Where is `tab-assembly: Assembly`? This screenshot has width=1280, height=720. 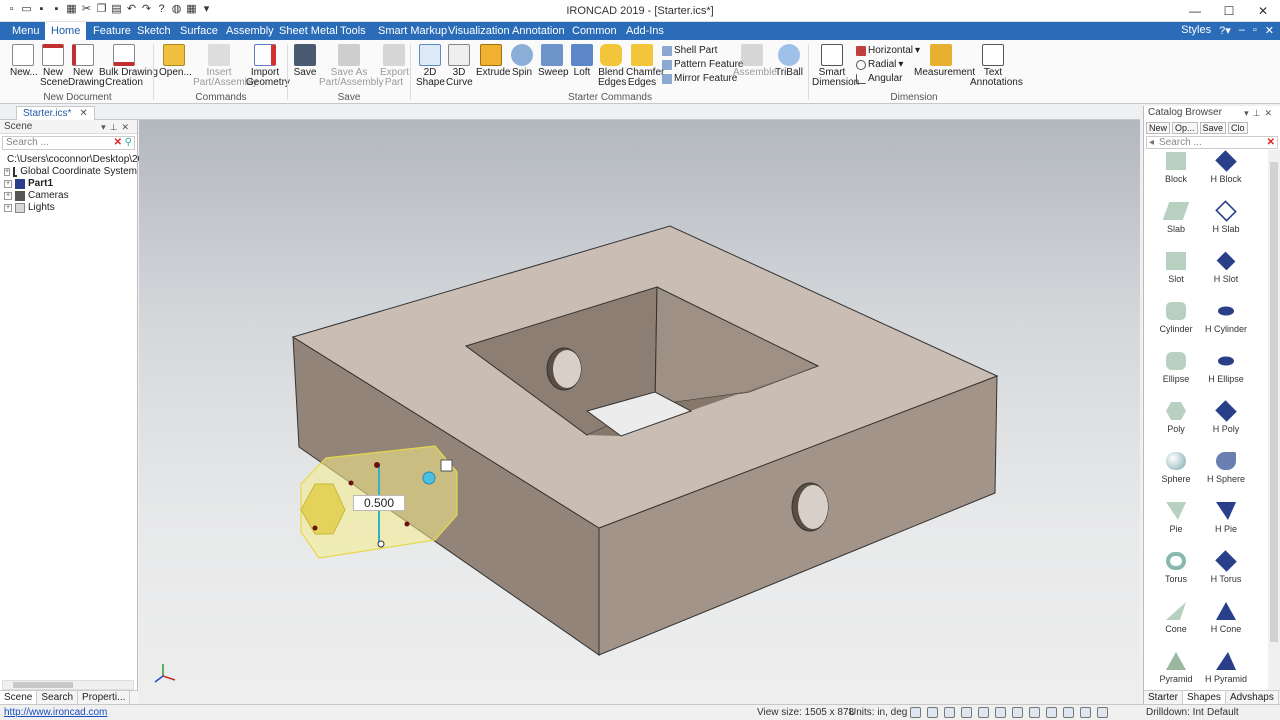
tab-assembly: Assembly is located at coordinates (250, 31).